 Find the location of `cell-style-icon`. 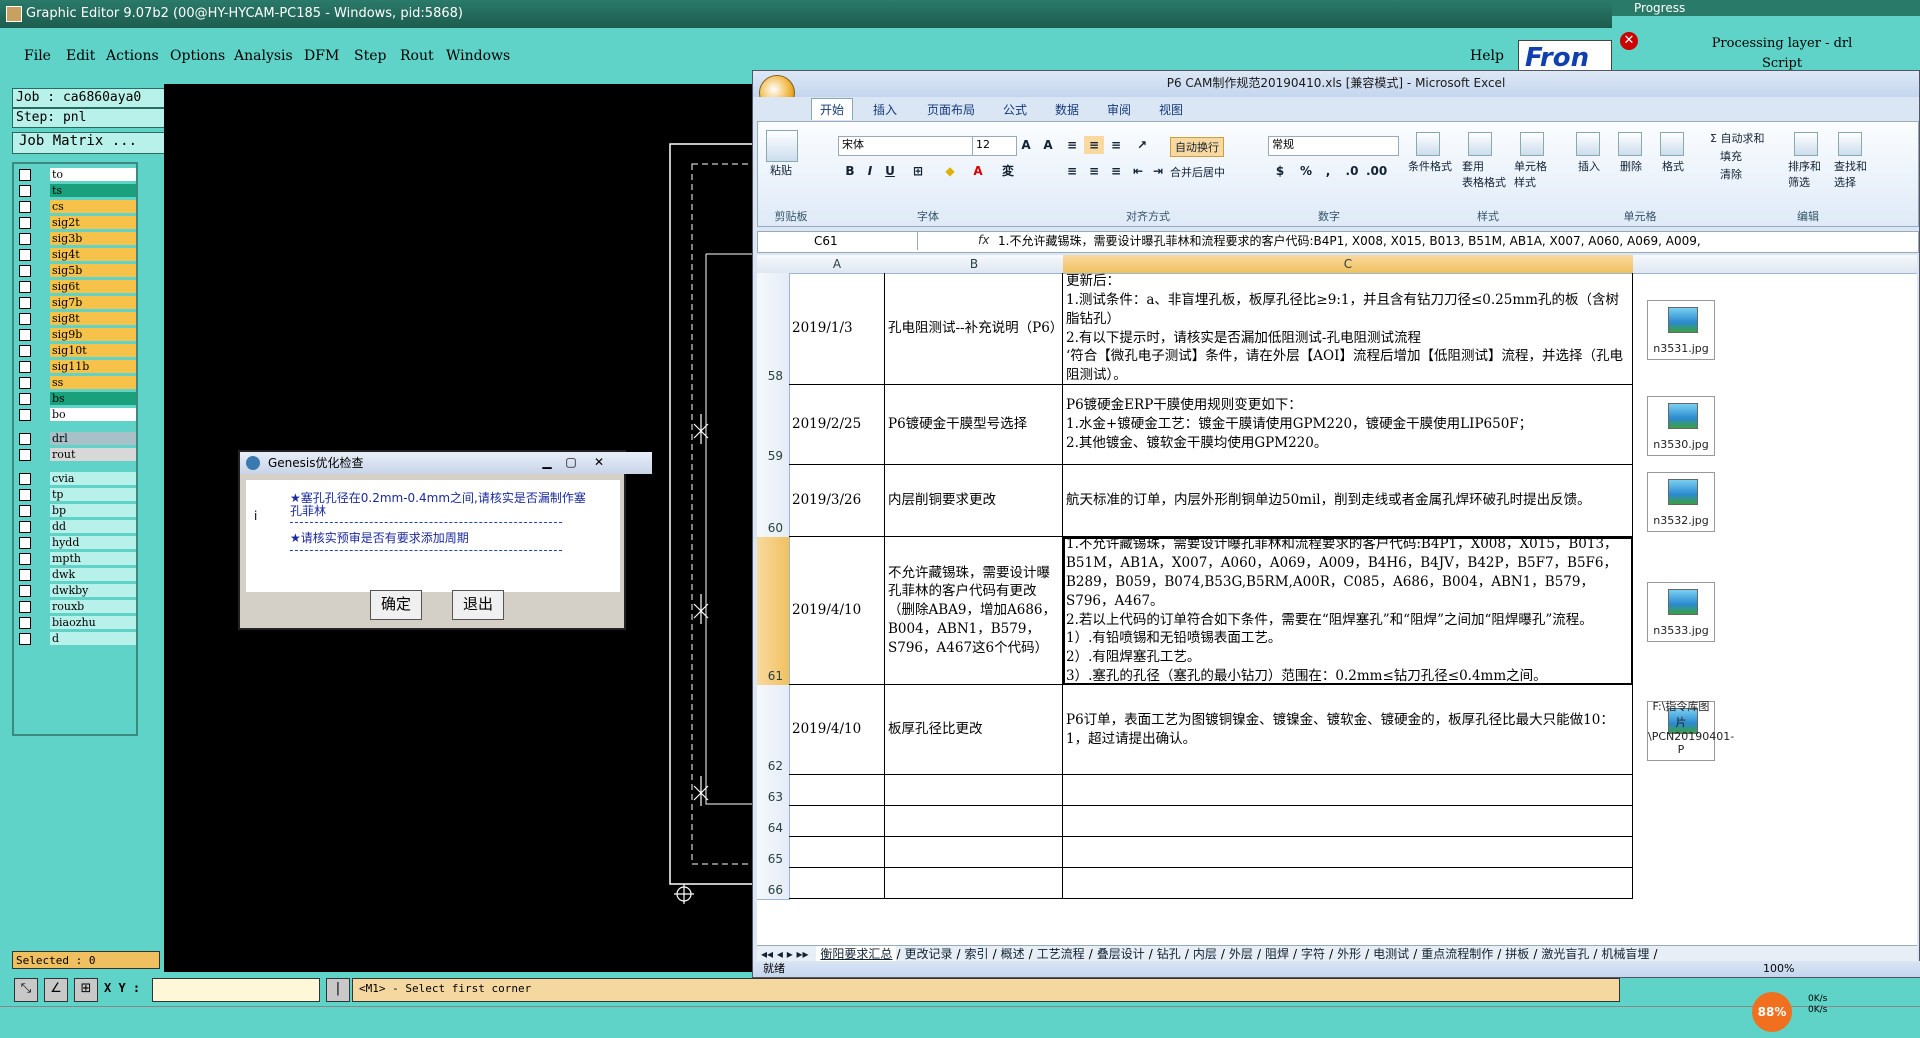

cell-style-icon is located at coordinates (1532, 144).